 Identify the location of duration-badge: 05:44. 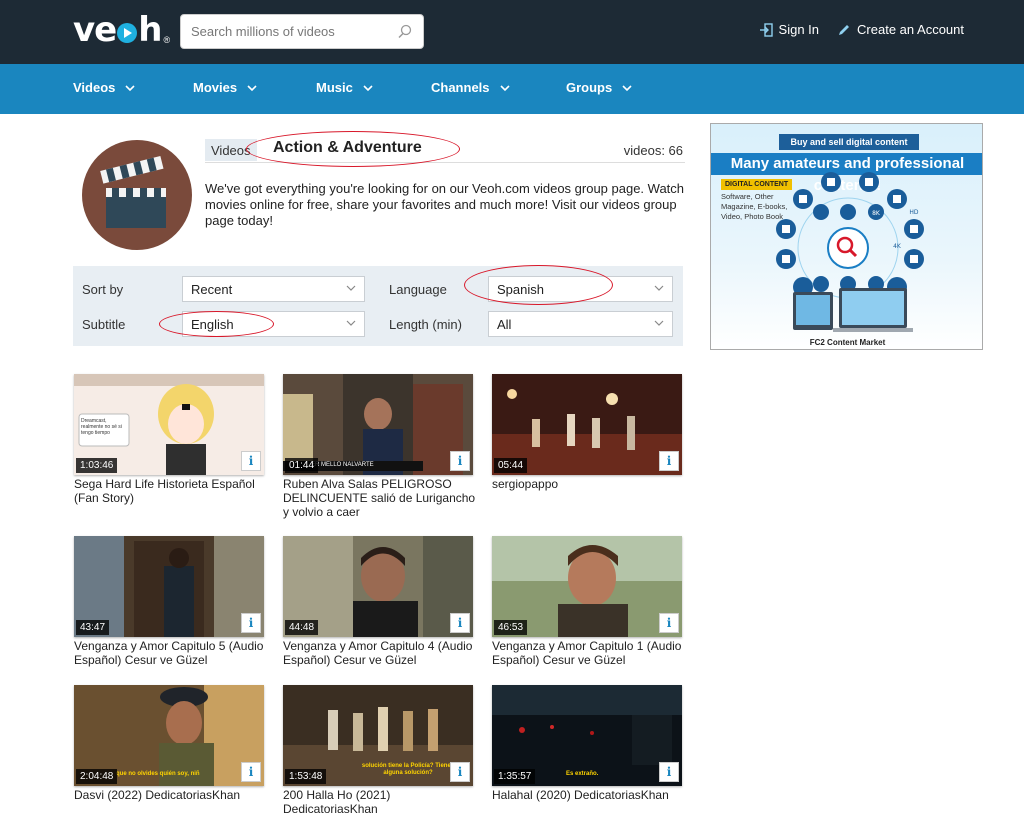
(511, 465).